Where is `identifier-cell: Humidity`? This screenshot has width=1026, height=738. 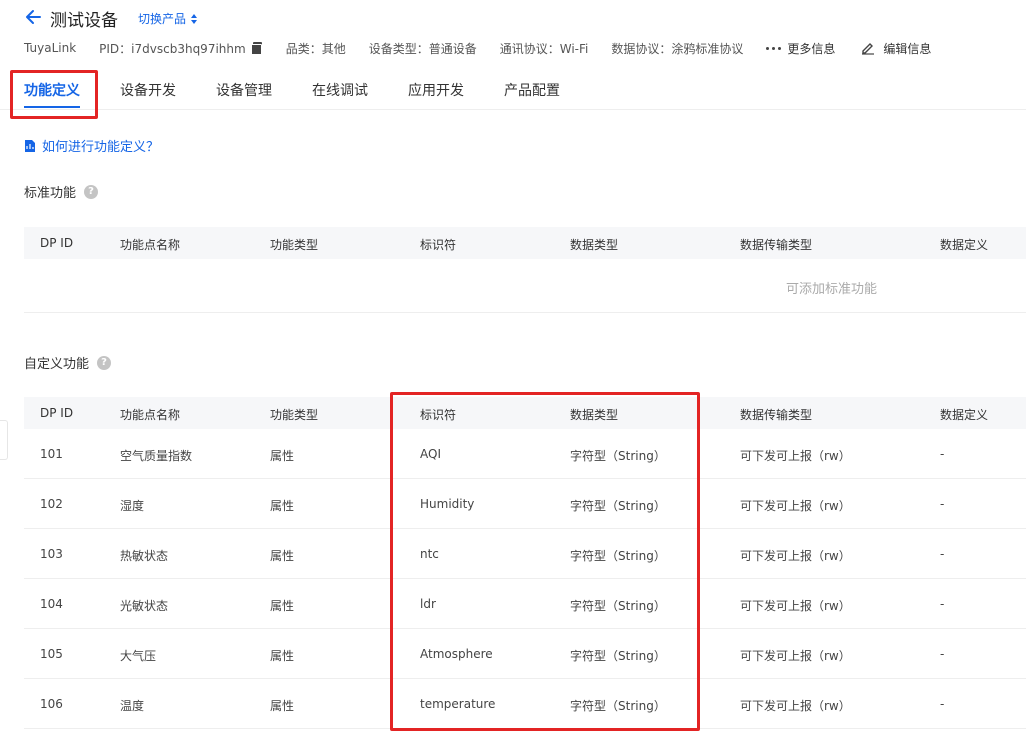 identifier-cell: Humidity is located at coordinates (447, 504).